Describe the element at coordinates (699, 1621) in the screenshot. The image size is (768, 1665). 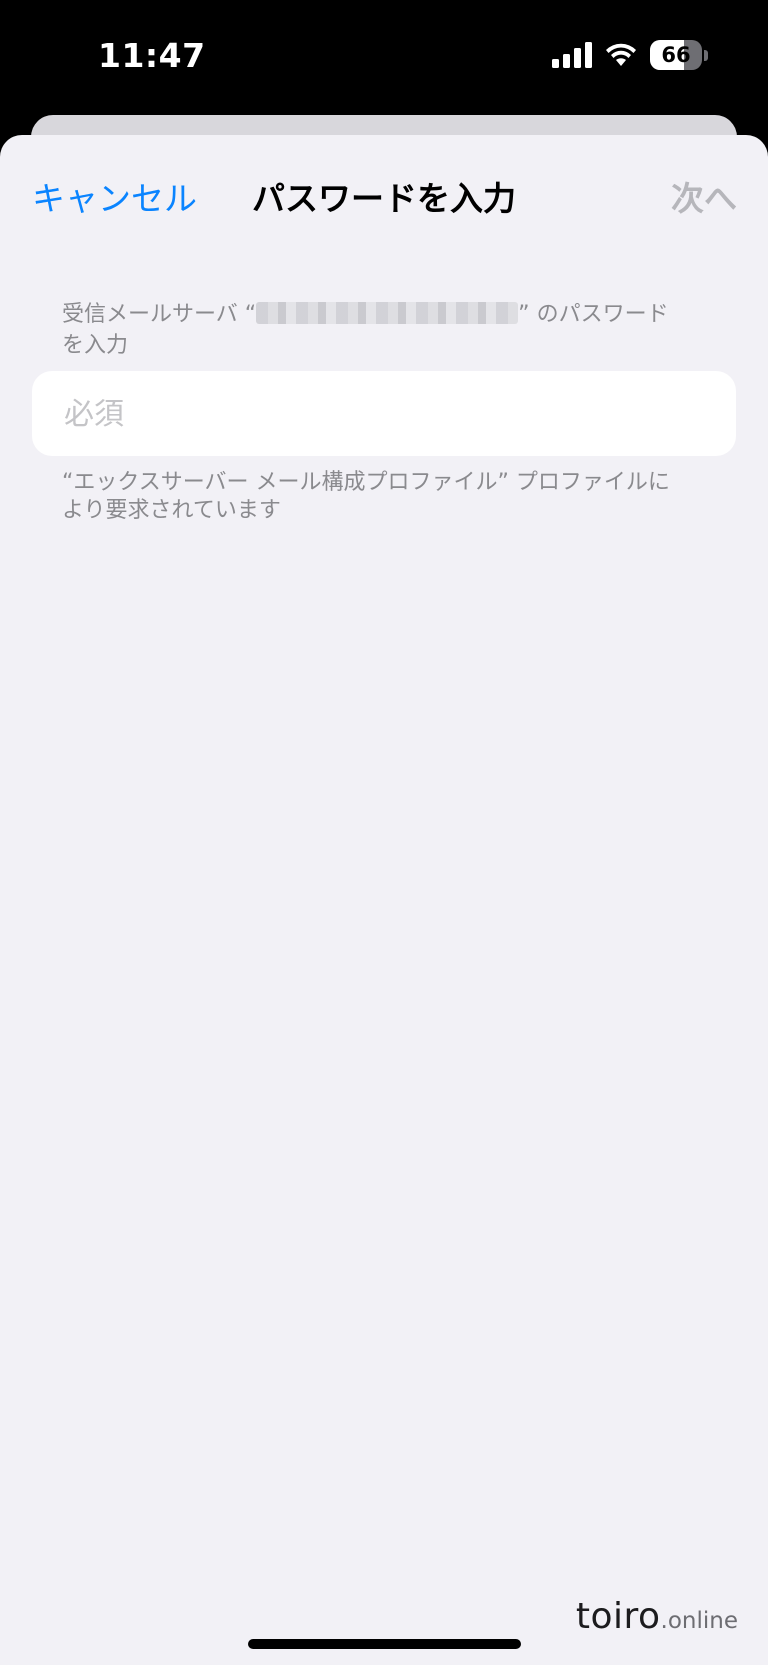
I see `watermark-sub: .online` at that location.